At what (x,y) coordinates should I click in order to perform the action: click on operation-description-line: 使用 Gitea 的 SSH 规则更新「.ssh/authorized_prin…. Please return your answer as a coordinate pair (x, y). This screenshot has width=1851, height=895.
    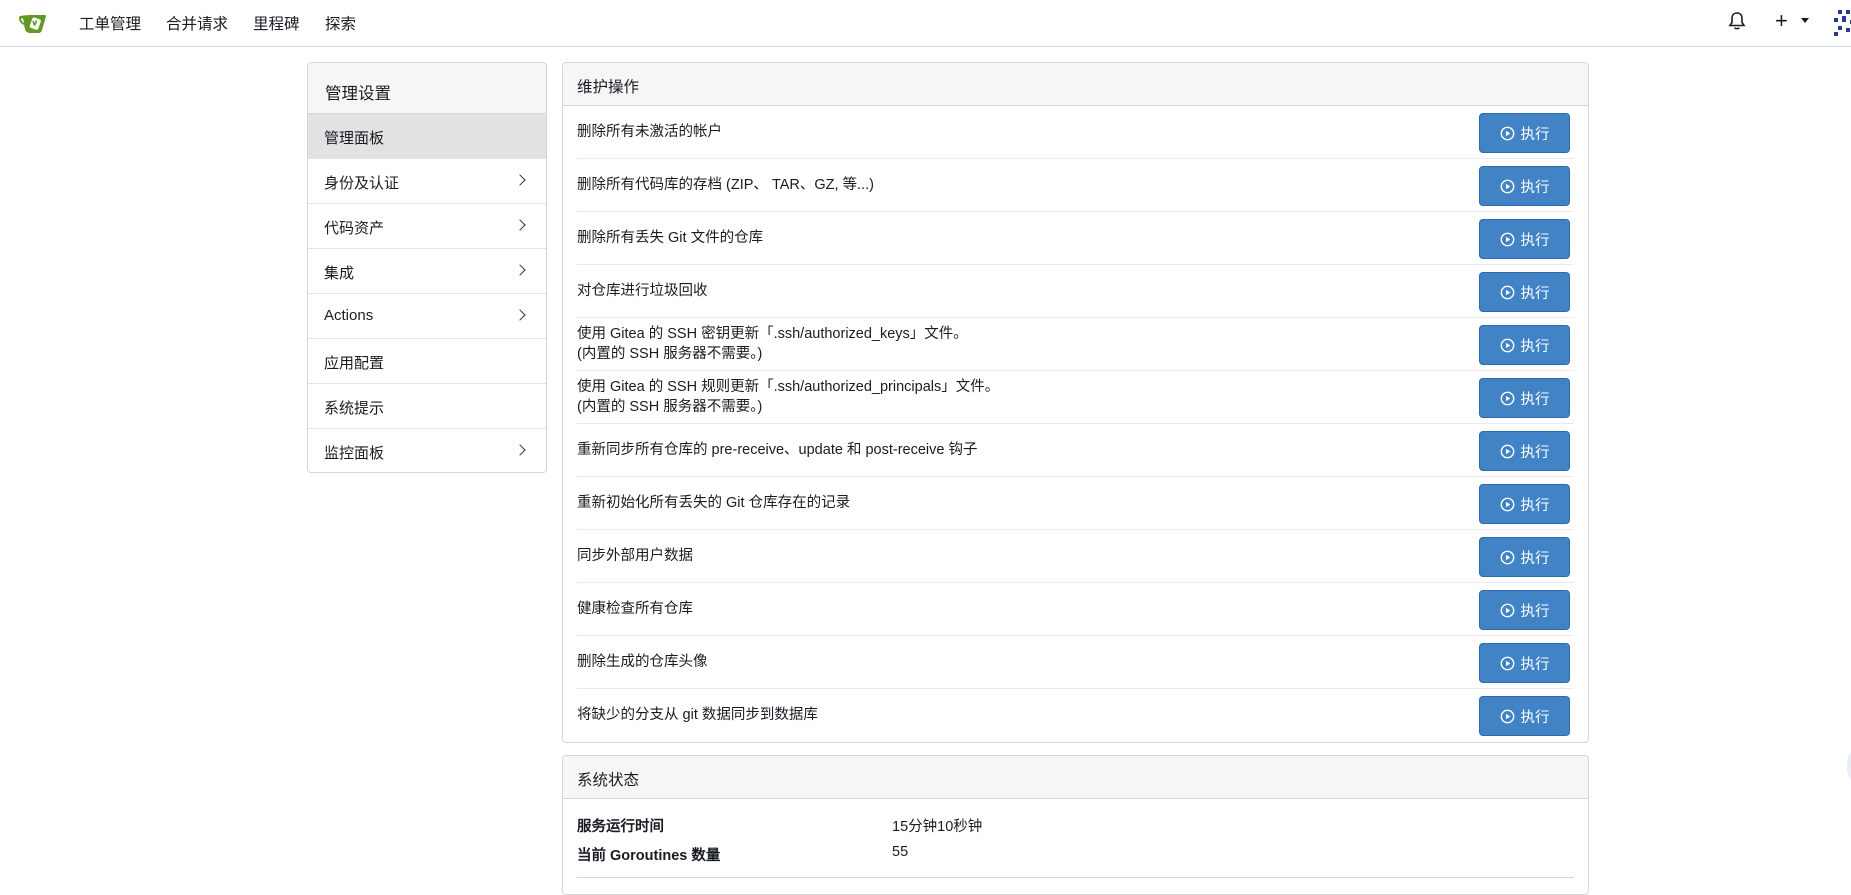
    Looking at the image, I should click on (788, 387).